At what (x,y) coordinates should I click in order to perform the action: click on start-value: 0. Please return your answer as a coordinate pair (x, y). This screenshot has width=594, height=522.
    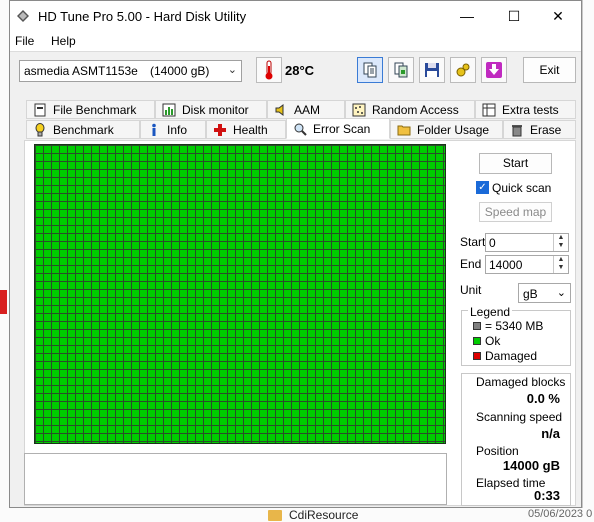
    Looking at the image, I should click on (492, 243).